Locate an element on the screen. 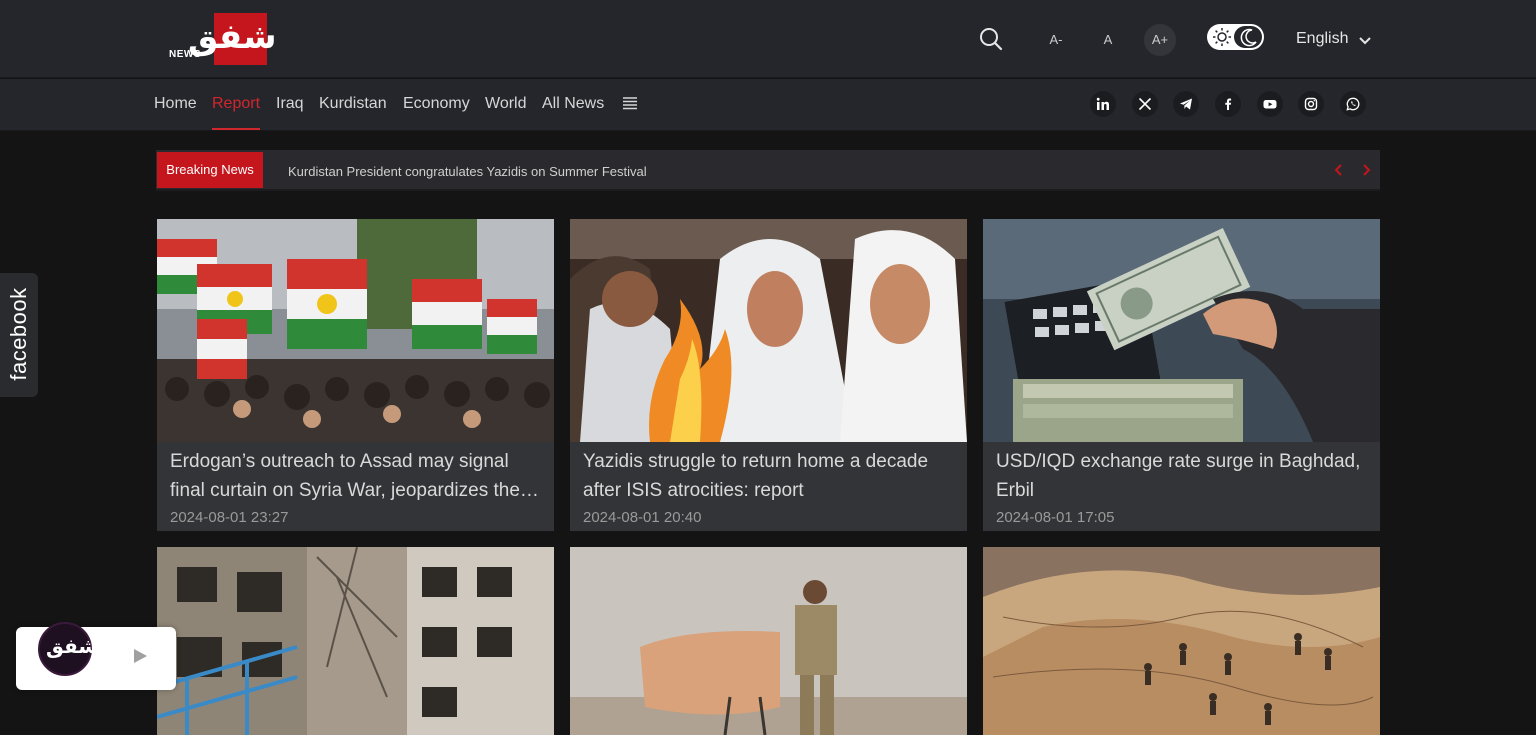 Image resolution: width=1536 pixels, height=735 pixels. article-image-yazidi-women is located at coordinates (768, 330).